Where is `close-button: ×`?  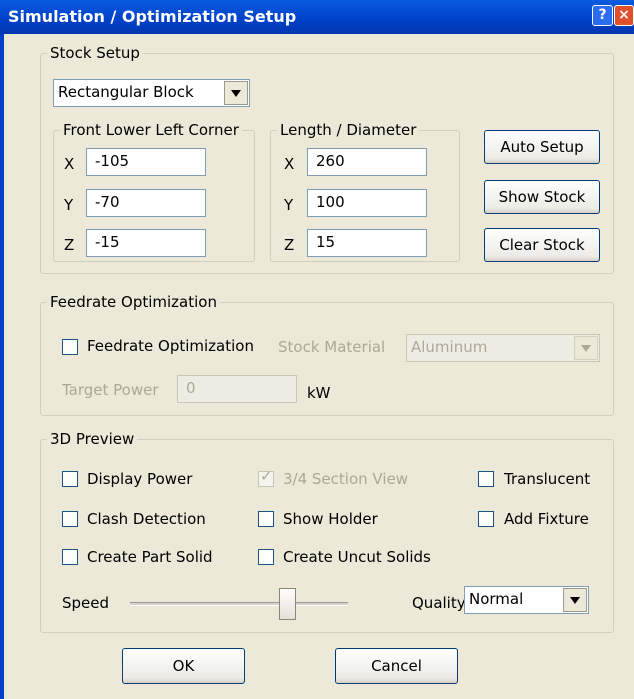
close-button: × is located at coordinates (624, 15).